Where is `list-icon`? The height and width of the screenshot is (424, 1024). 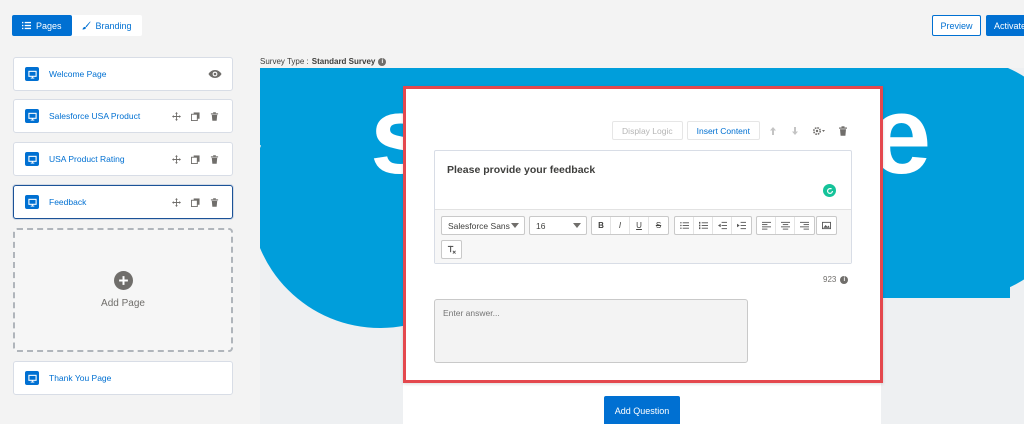
list-icon is located at coordinates (26, 25).